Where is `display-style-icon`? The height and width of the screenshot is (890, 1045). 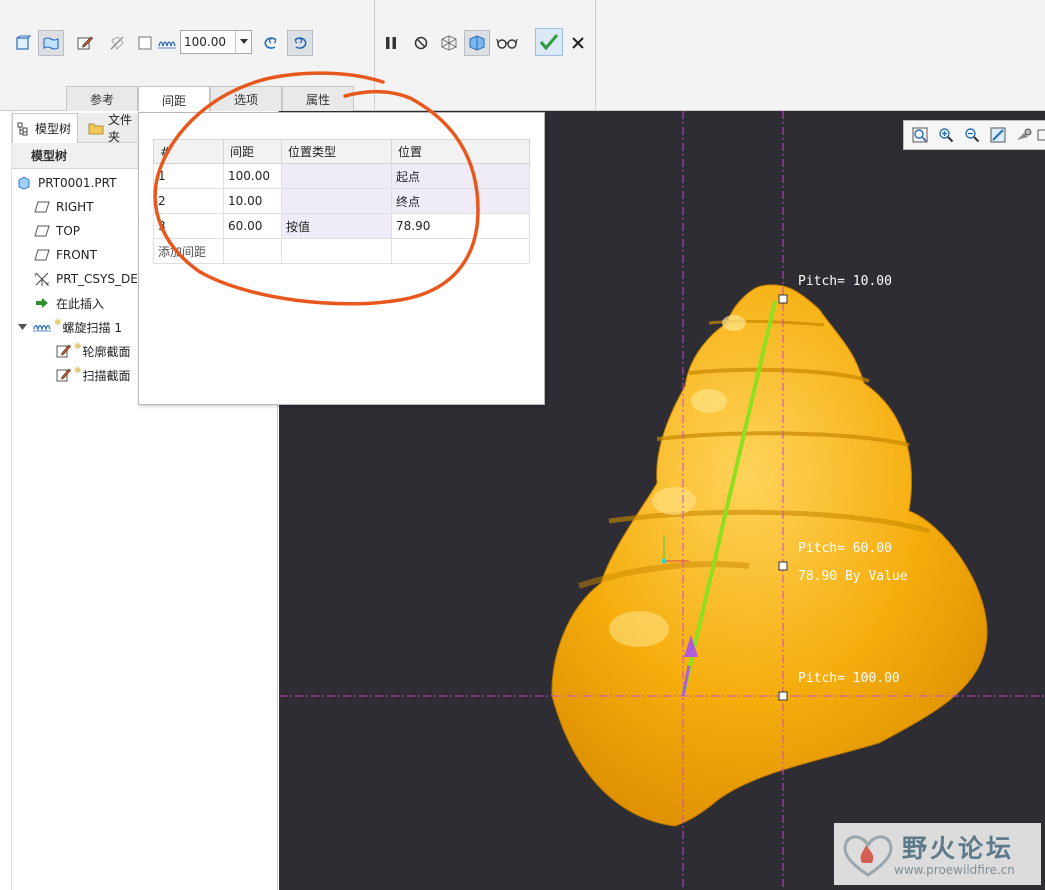 display-style-icon is located at coordinates (1024, 135).